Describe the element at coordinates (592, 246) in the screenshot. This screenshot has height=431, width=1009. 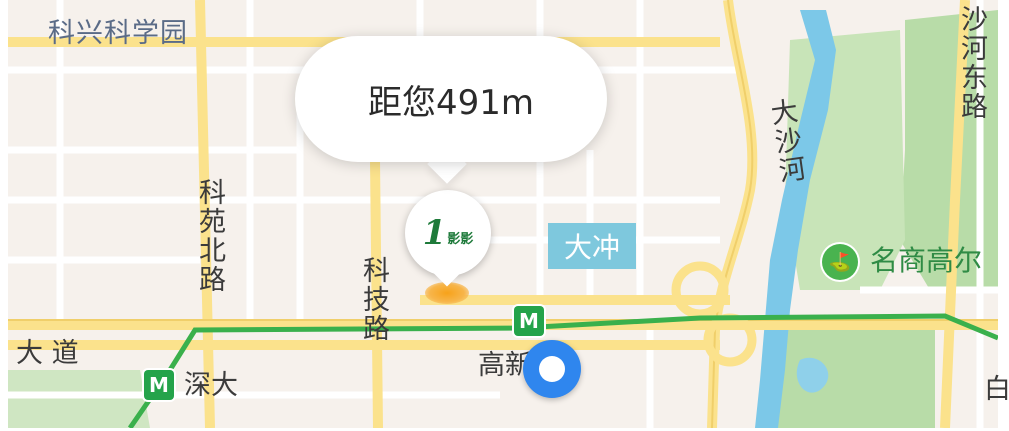
I see `area-tag-dachong: 大冲` at that location.